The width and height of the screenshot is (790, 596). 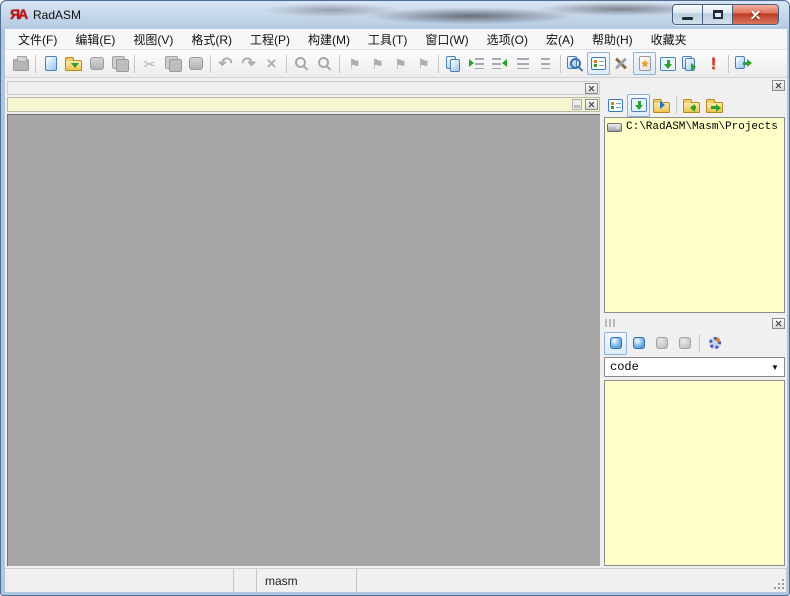 What do you see at coordinates (669, 39) in the screenshot?
I see `menu-favorites: 收藏夹` at bounding box center [669, 39].